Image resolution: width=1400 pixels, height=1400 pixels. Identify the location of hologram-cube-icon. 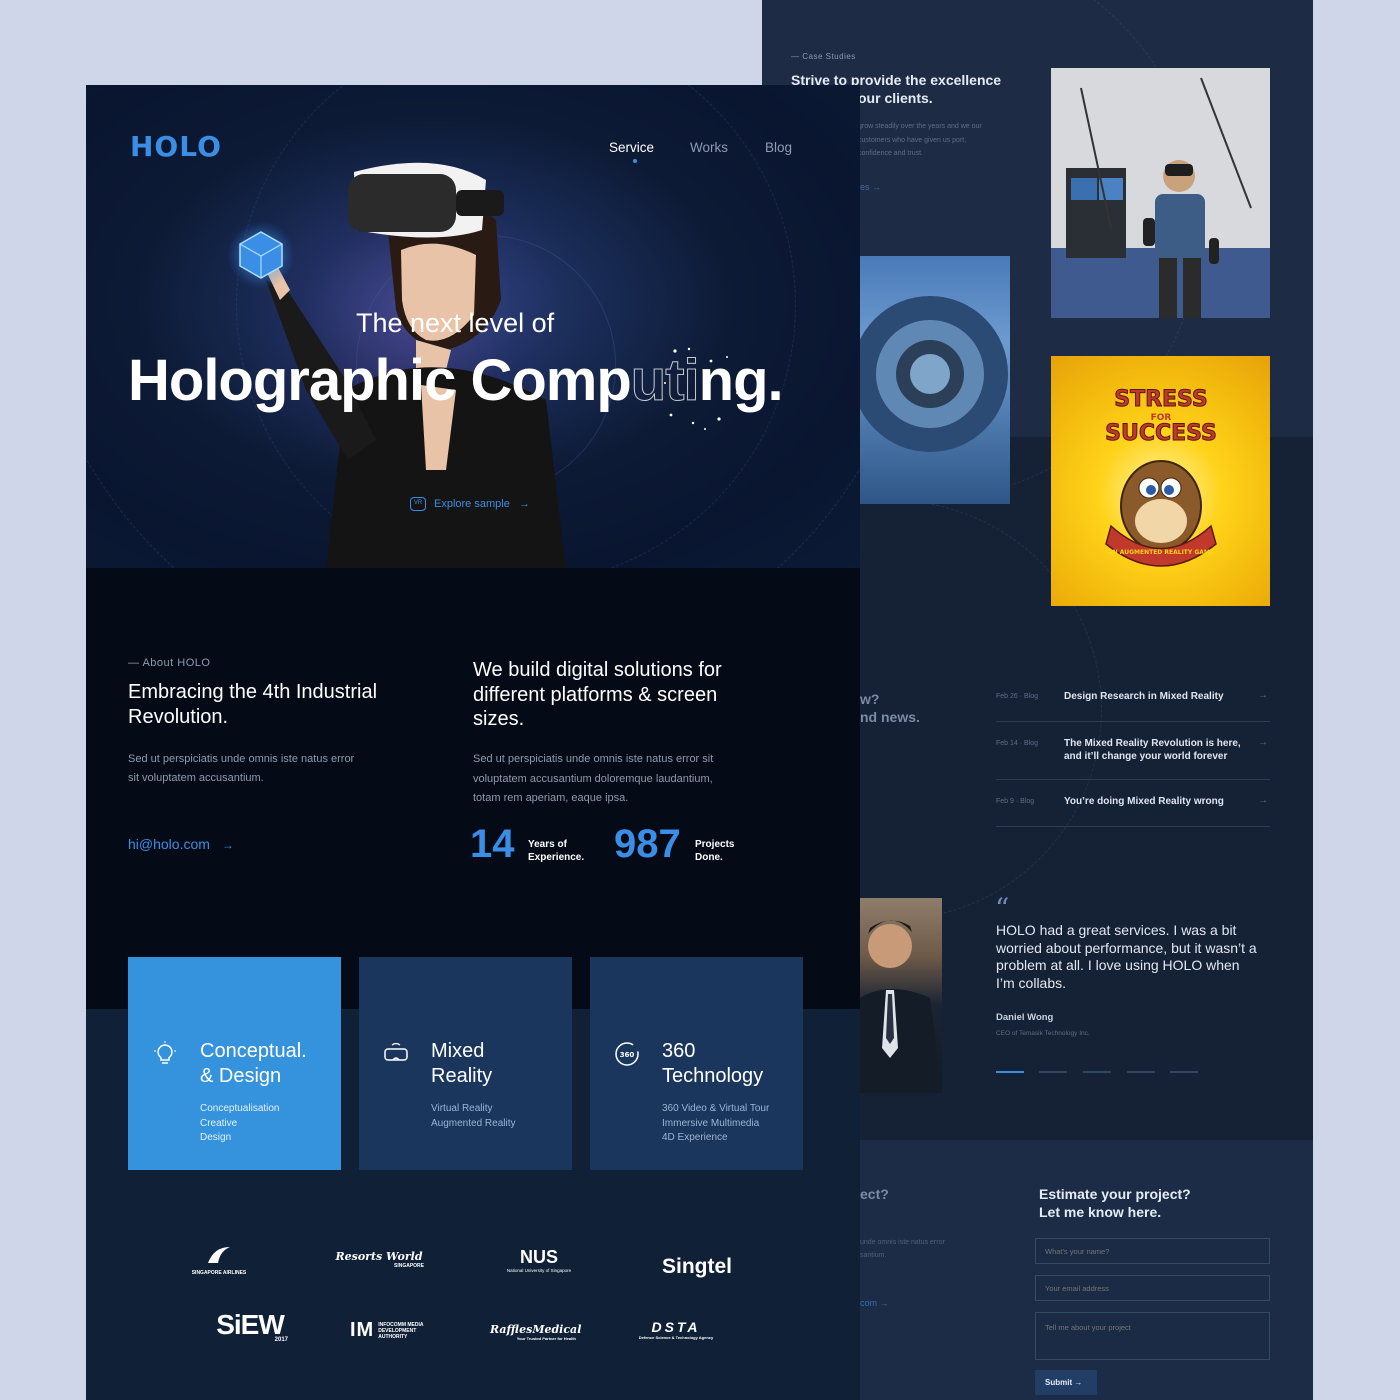
(261, 255).